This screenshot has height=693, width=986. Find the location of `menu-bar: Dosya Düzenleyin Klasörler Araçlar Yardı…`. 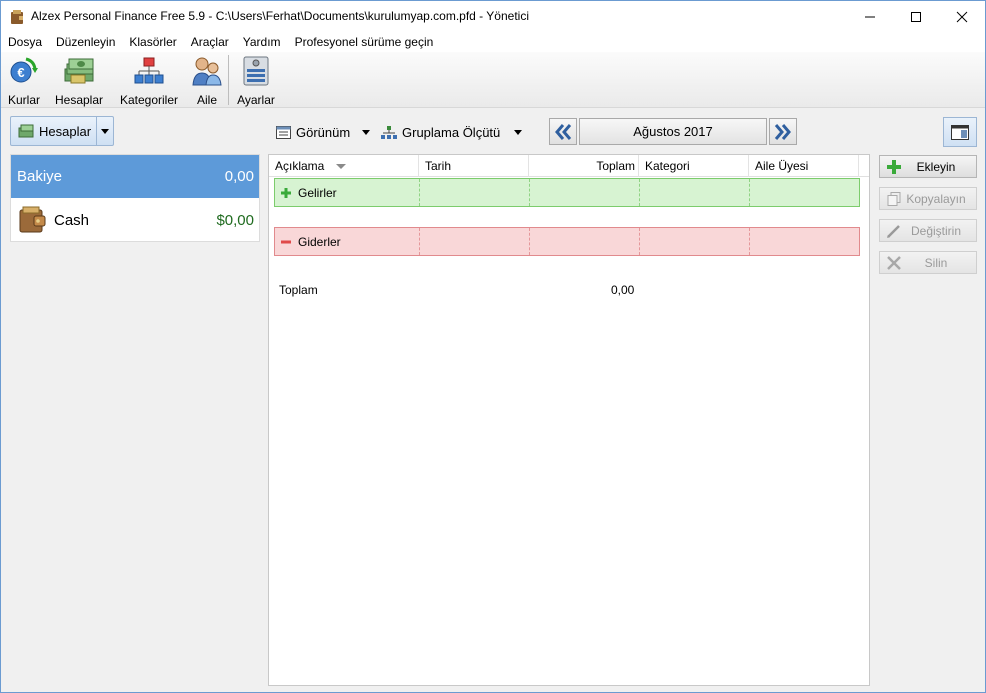

menu-bar: Dosya Düzenleyin Klasörler Araçlar Yardı… is located at coordinates (493, 42).